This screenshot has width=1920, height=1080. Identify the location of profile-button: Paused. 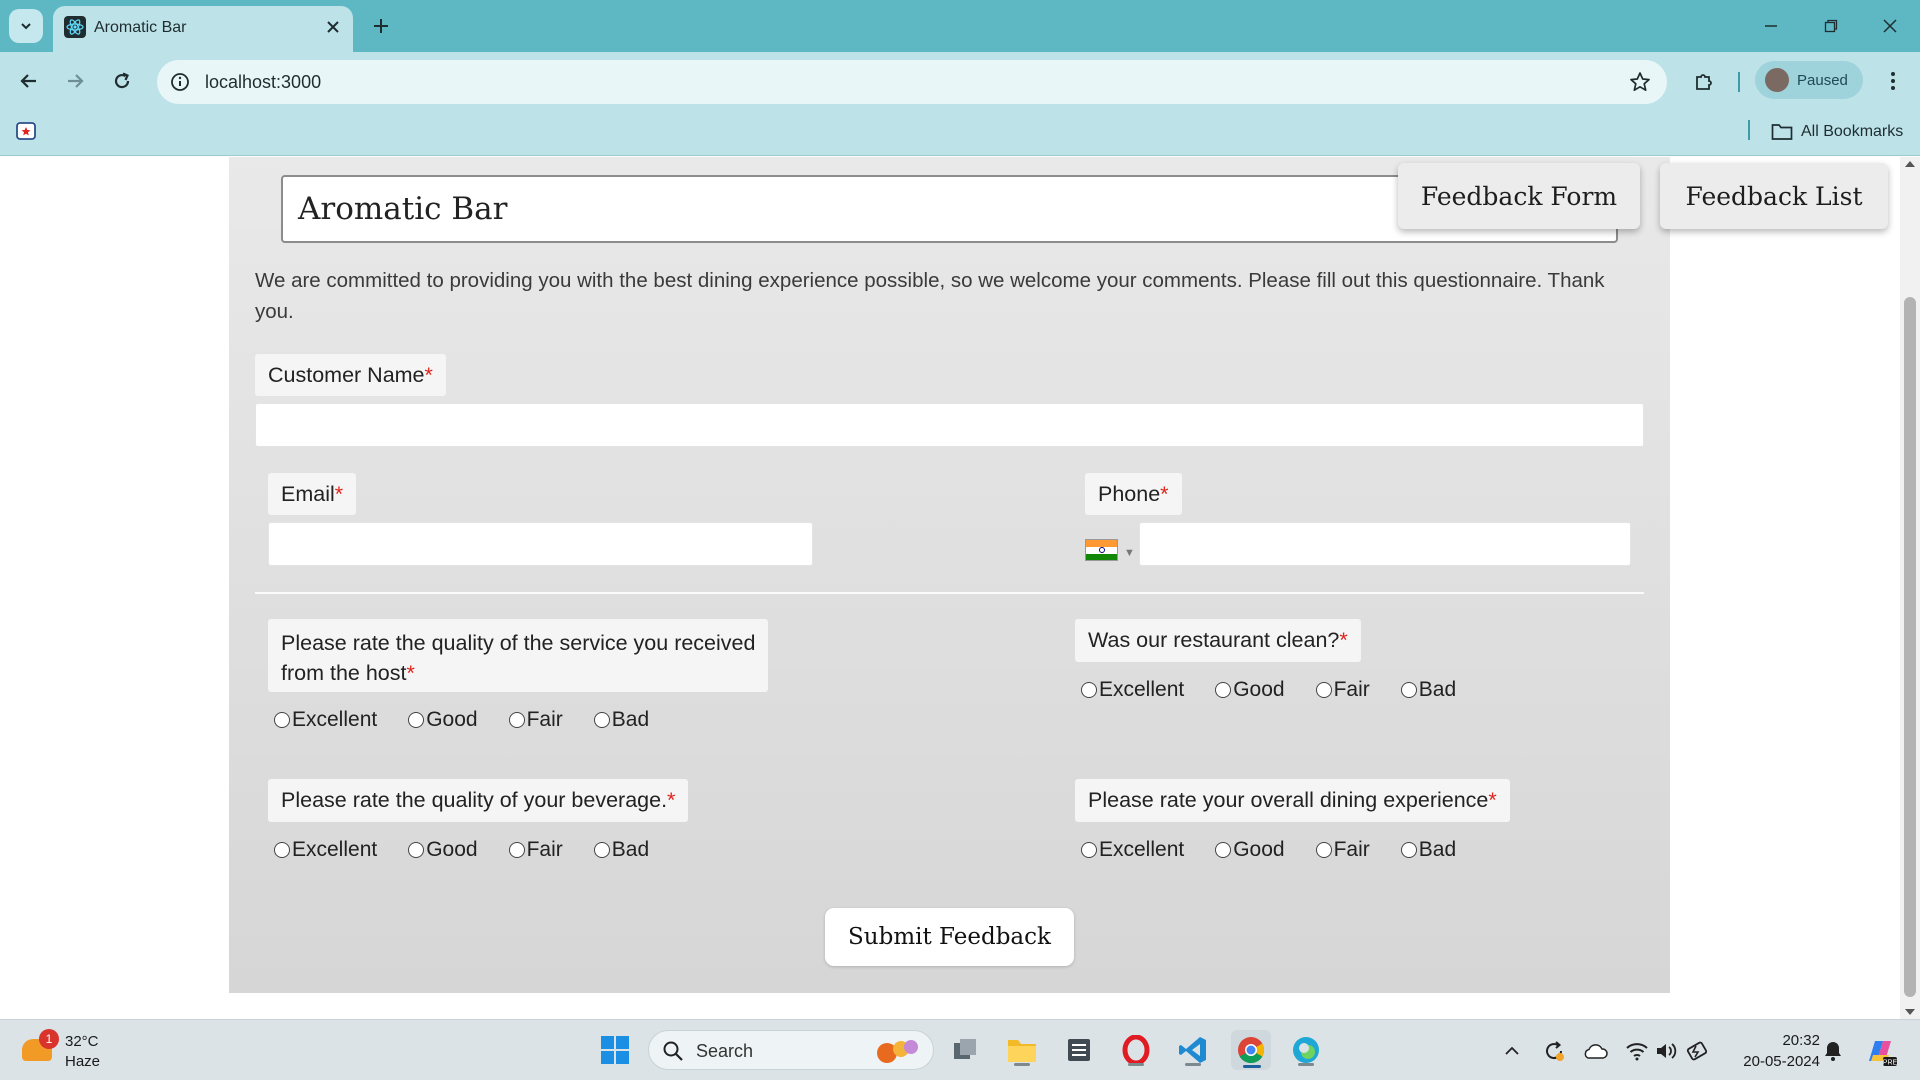
(1809, 80).